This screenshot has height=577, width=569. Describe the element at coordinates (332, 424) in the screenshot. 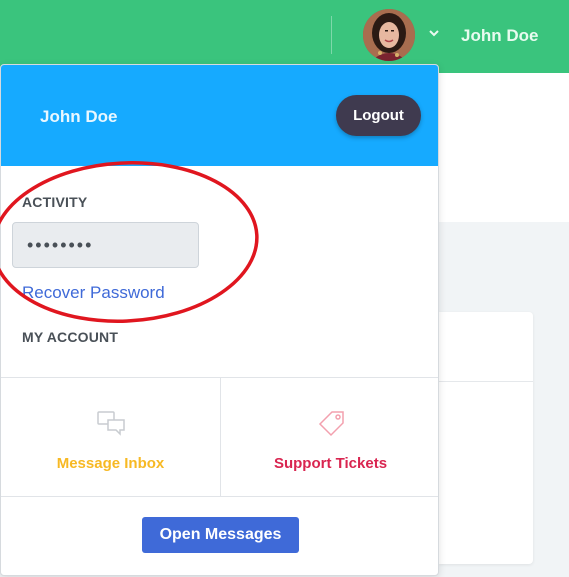

I see `tag-icon` at that location.